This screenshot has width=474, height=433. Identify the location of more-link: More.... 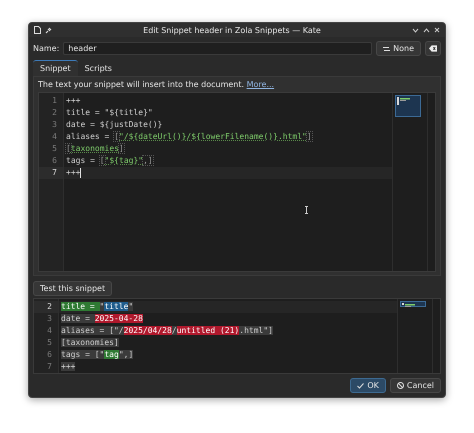
(260, 84).